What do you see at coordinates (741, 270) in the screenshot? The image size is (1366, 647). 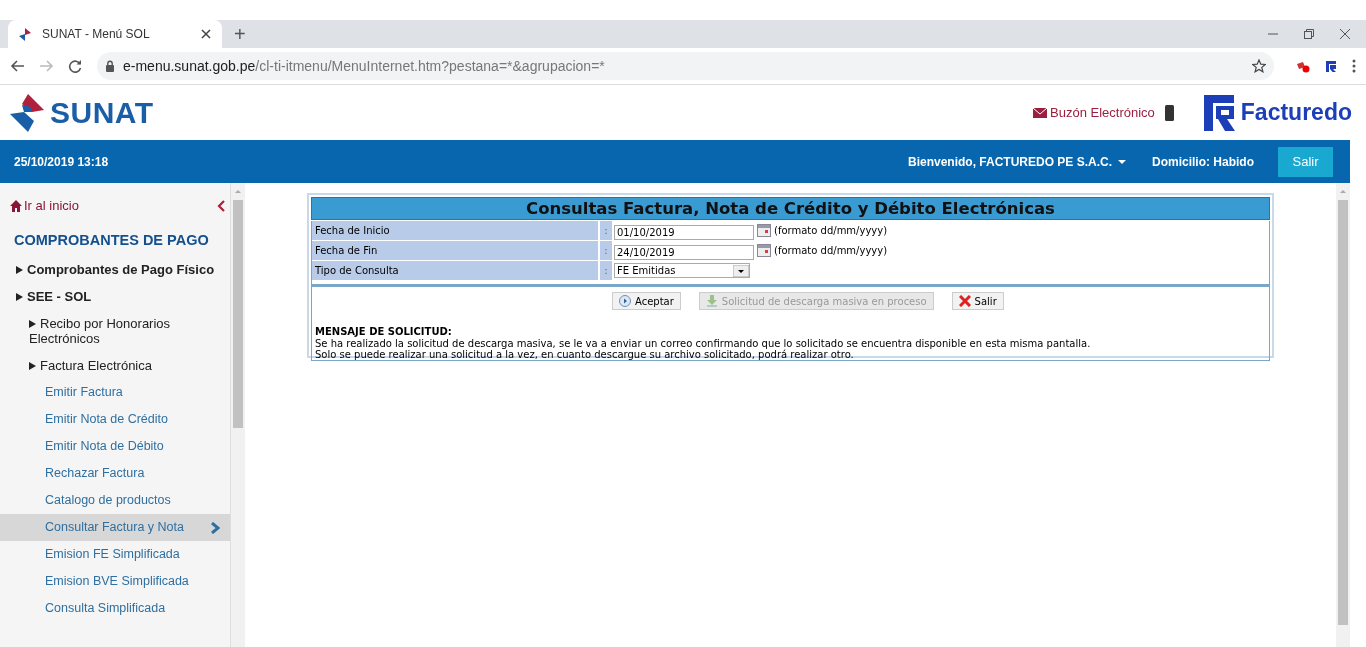 I see `dropdown-arrow-icon` at bounding box center [741, 270].